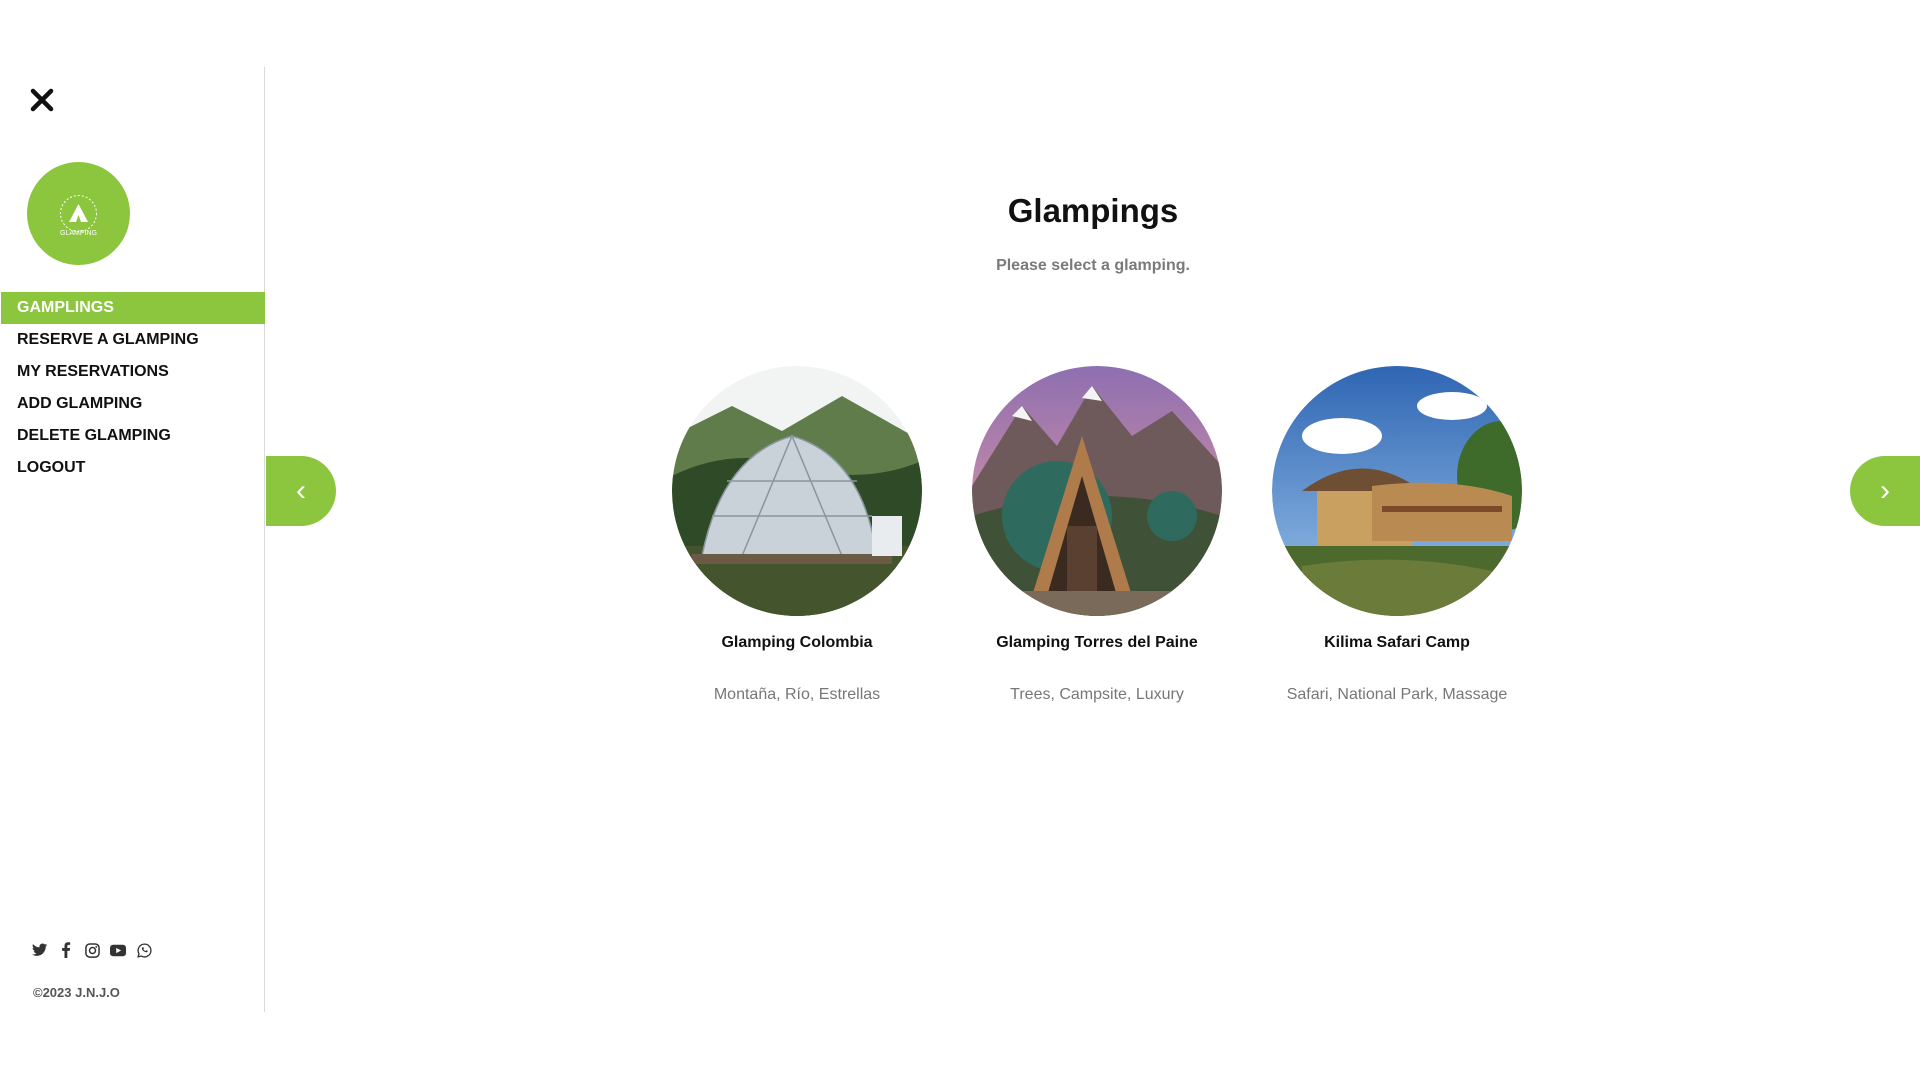 The width and height of the screenshot is (1920, 1080). What do you see at coordinates (42, 100) in the screenshot?
I see `close-icon` at bounding box center [42, 100].